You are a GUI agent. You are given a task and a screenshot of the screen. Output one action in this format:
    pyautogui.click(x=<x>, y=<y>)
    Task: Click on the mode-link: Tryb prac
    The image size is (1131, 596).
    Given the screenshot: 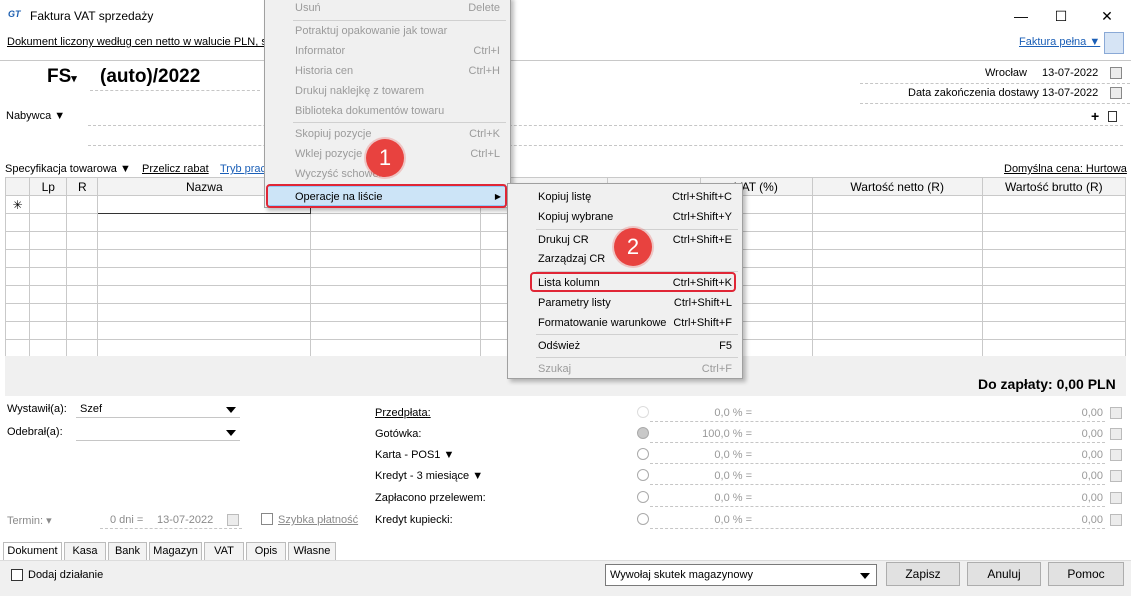 What is the action you would take?
    pyautogui.click(x=243, y=169)
    